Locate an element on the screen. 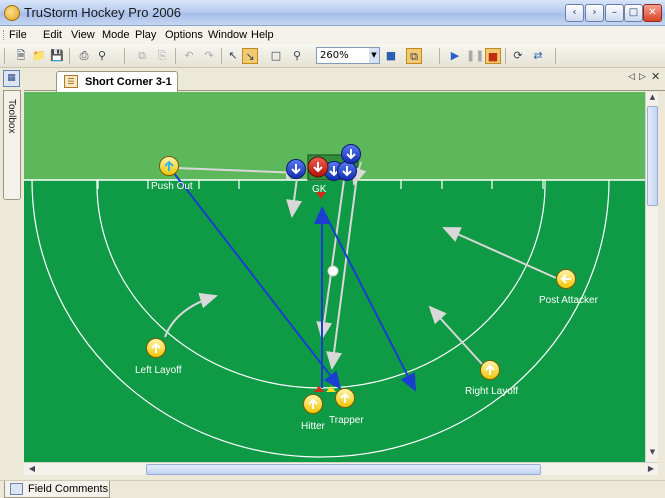 The image size is (665, 498). bottom-dock: Field Comments is located at coordinates (332, 489).